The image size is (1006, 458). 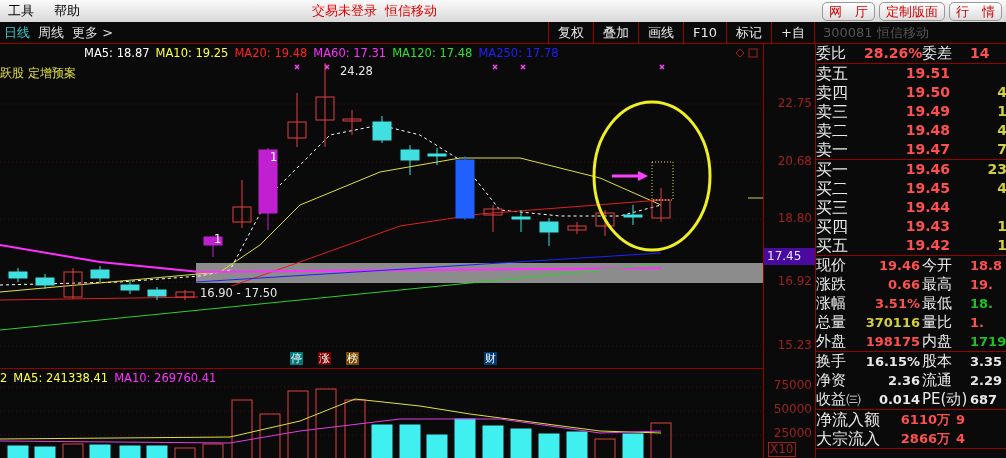 What do you see at coordinates (980, 53) in the screenshot?
I see `quote-value: 14` at bounding box center [980, 53].